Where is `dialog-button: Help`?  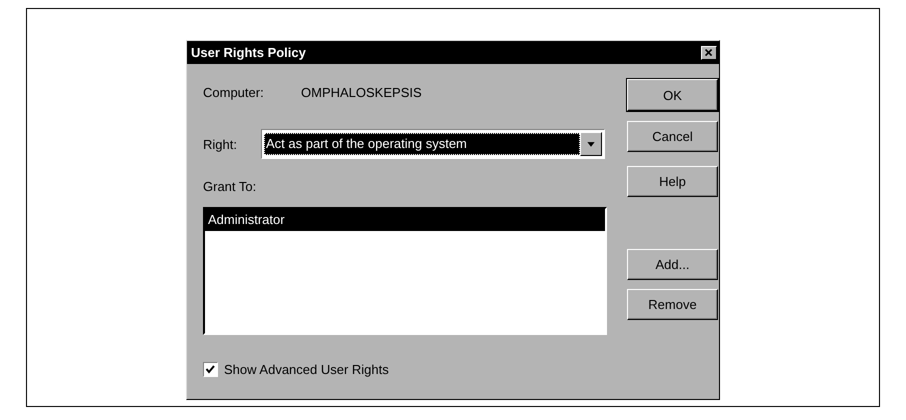
dialog-button: Help is located at coordinates (672, 181).